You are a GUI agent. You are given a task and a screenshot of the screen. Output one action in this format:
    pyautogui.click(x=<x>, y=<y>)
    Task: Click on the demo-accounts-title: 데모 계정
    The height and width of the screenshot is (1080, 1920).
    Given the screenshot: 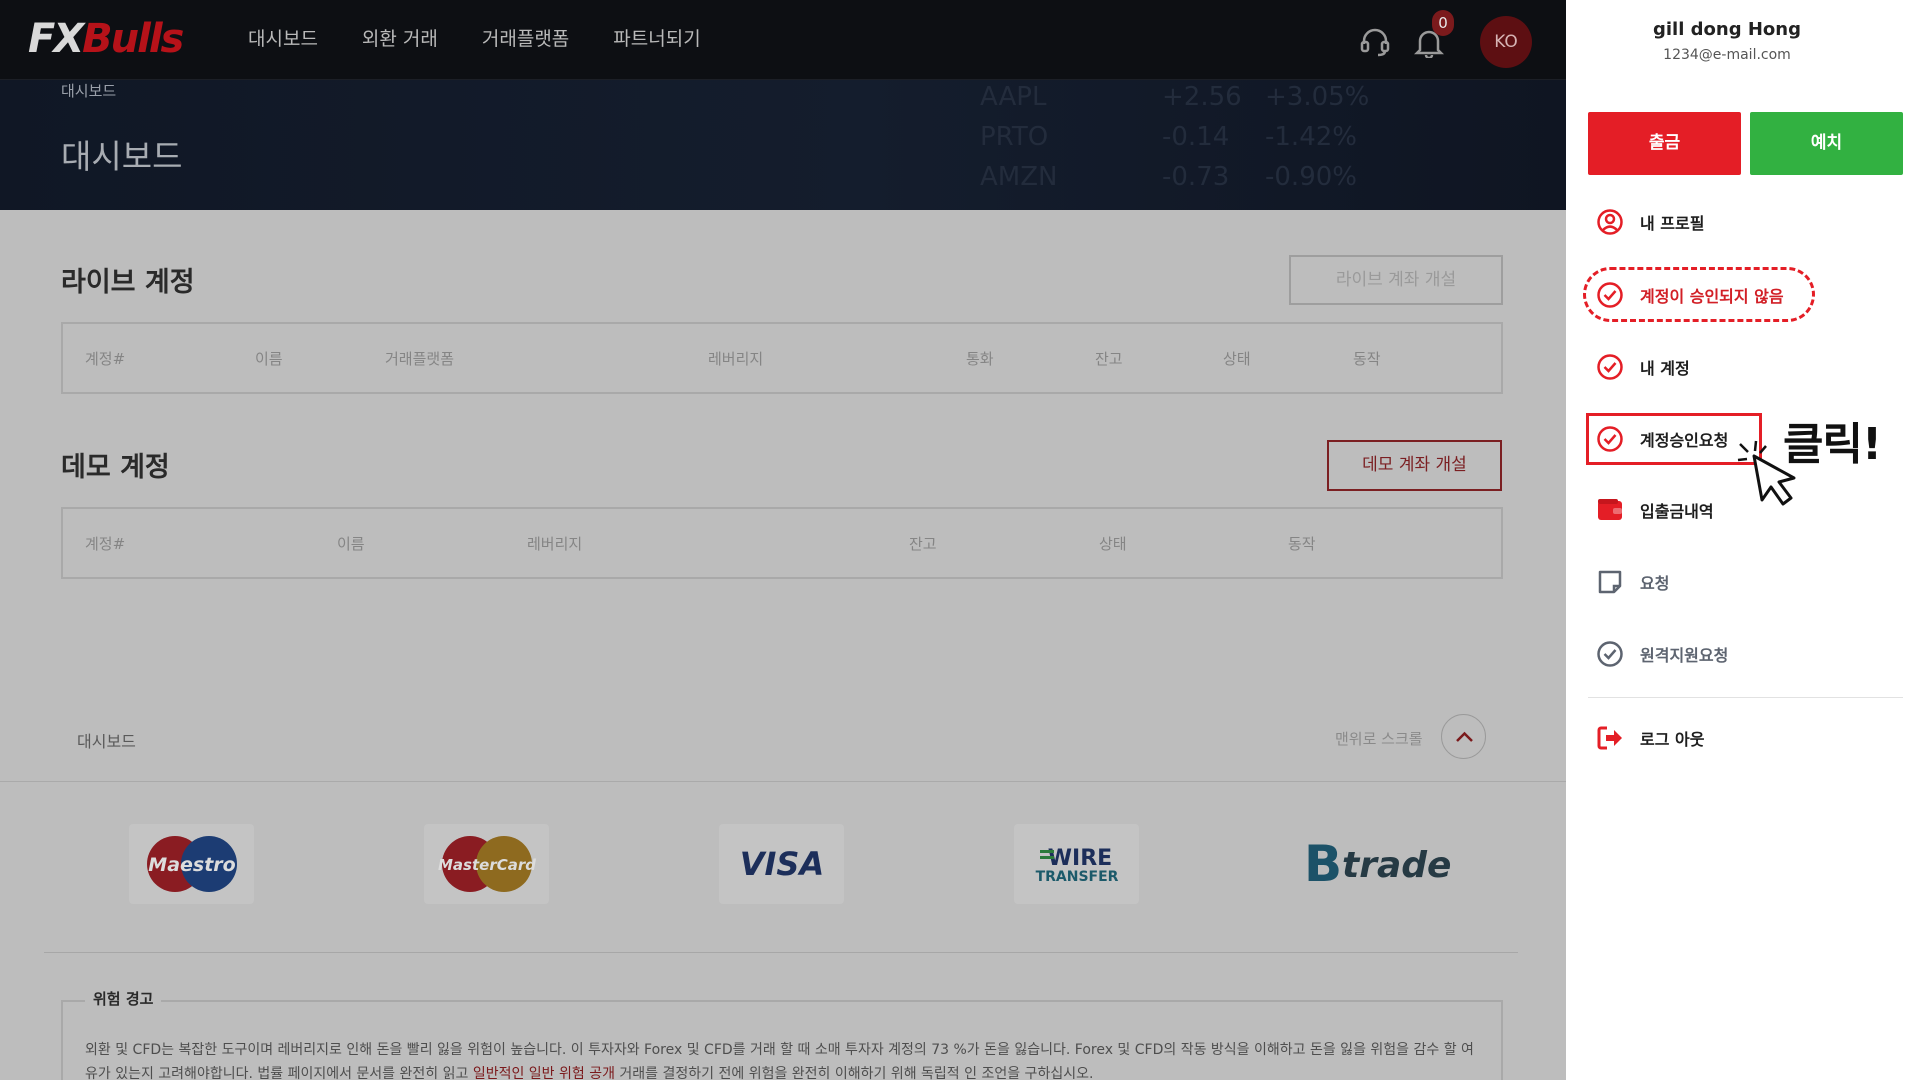 What is the action you would take?
    pyautogui.click(x=115, y=467)
    